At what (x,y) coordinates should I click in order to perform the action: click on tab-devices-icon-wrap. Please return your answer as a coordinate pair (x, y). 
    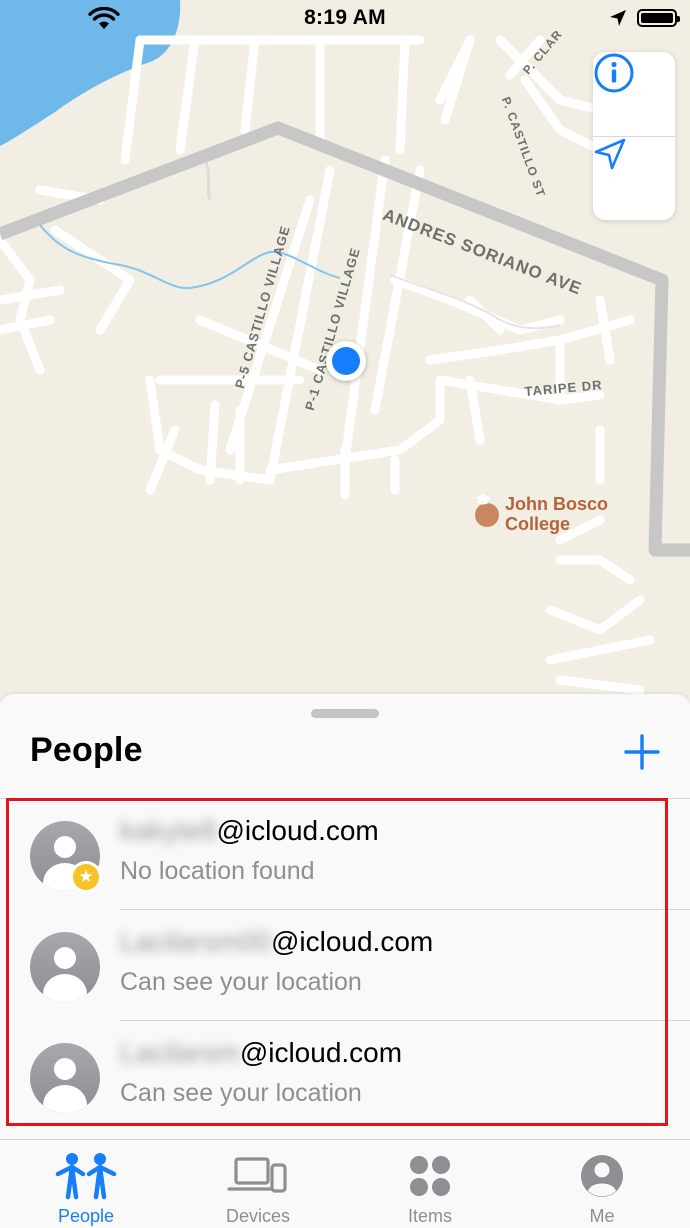
    Looking at the image, I should click on (258, 1176).